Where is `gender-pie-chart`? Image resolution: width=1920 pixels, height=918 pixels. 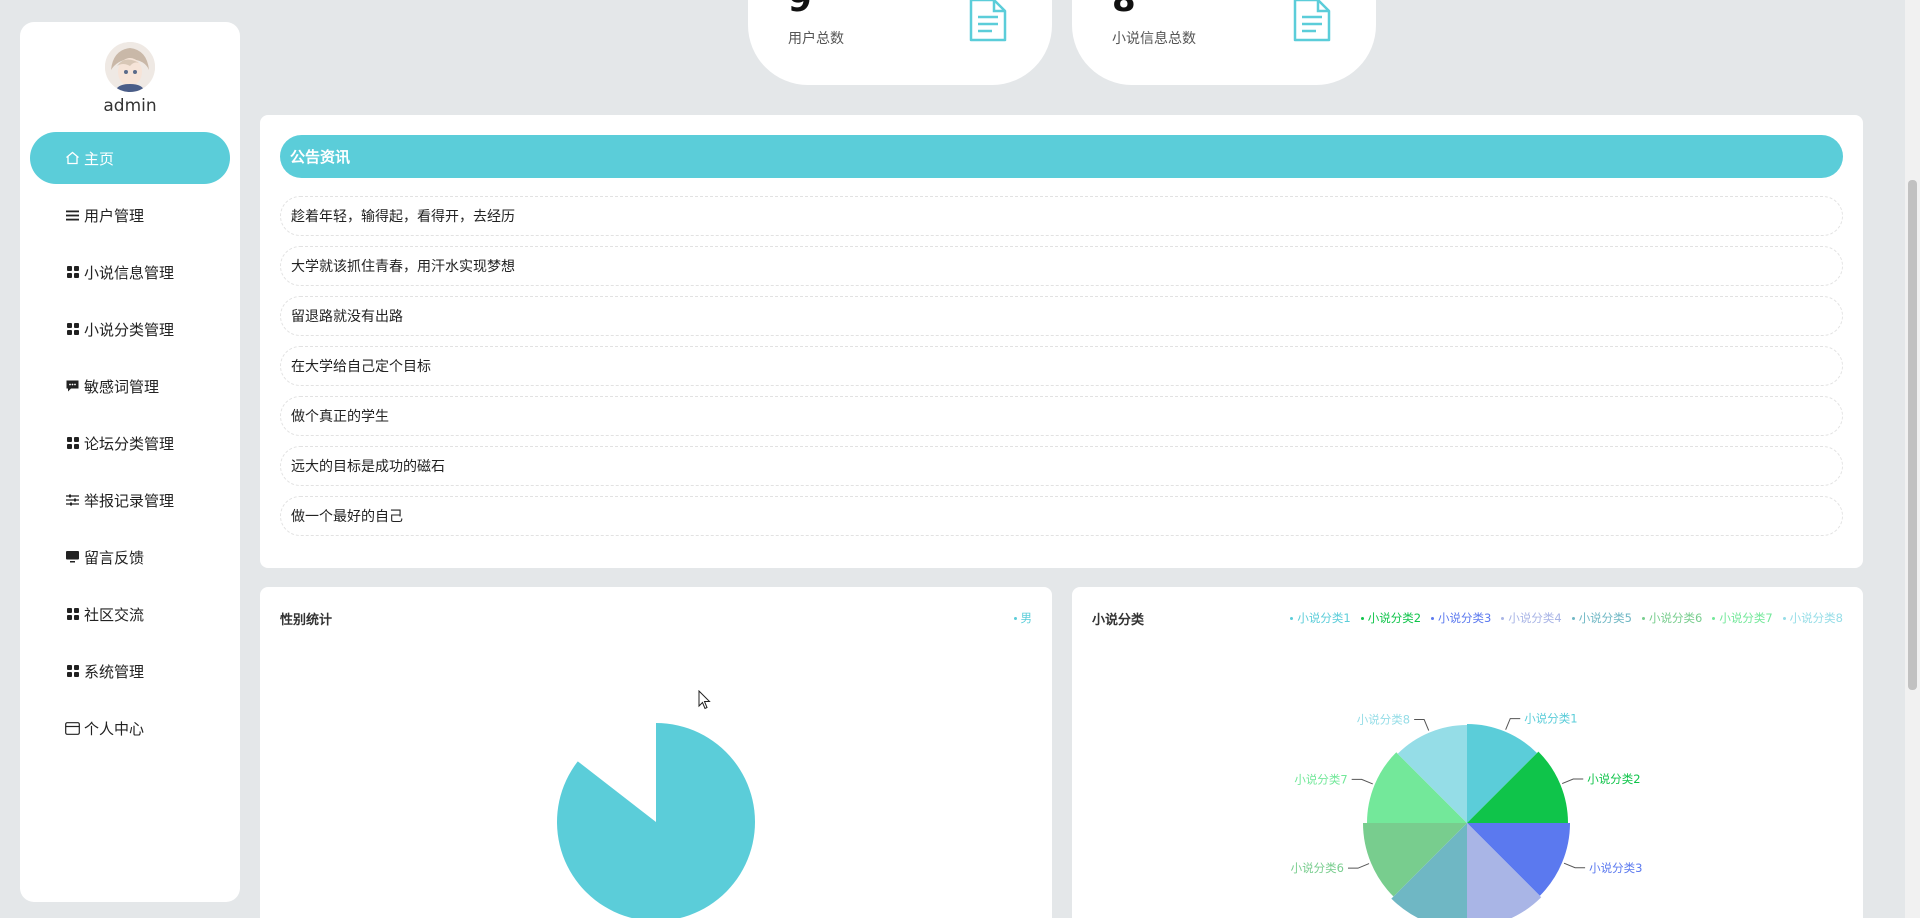 gender-pie-chart is located at coordinates (656, 820).